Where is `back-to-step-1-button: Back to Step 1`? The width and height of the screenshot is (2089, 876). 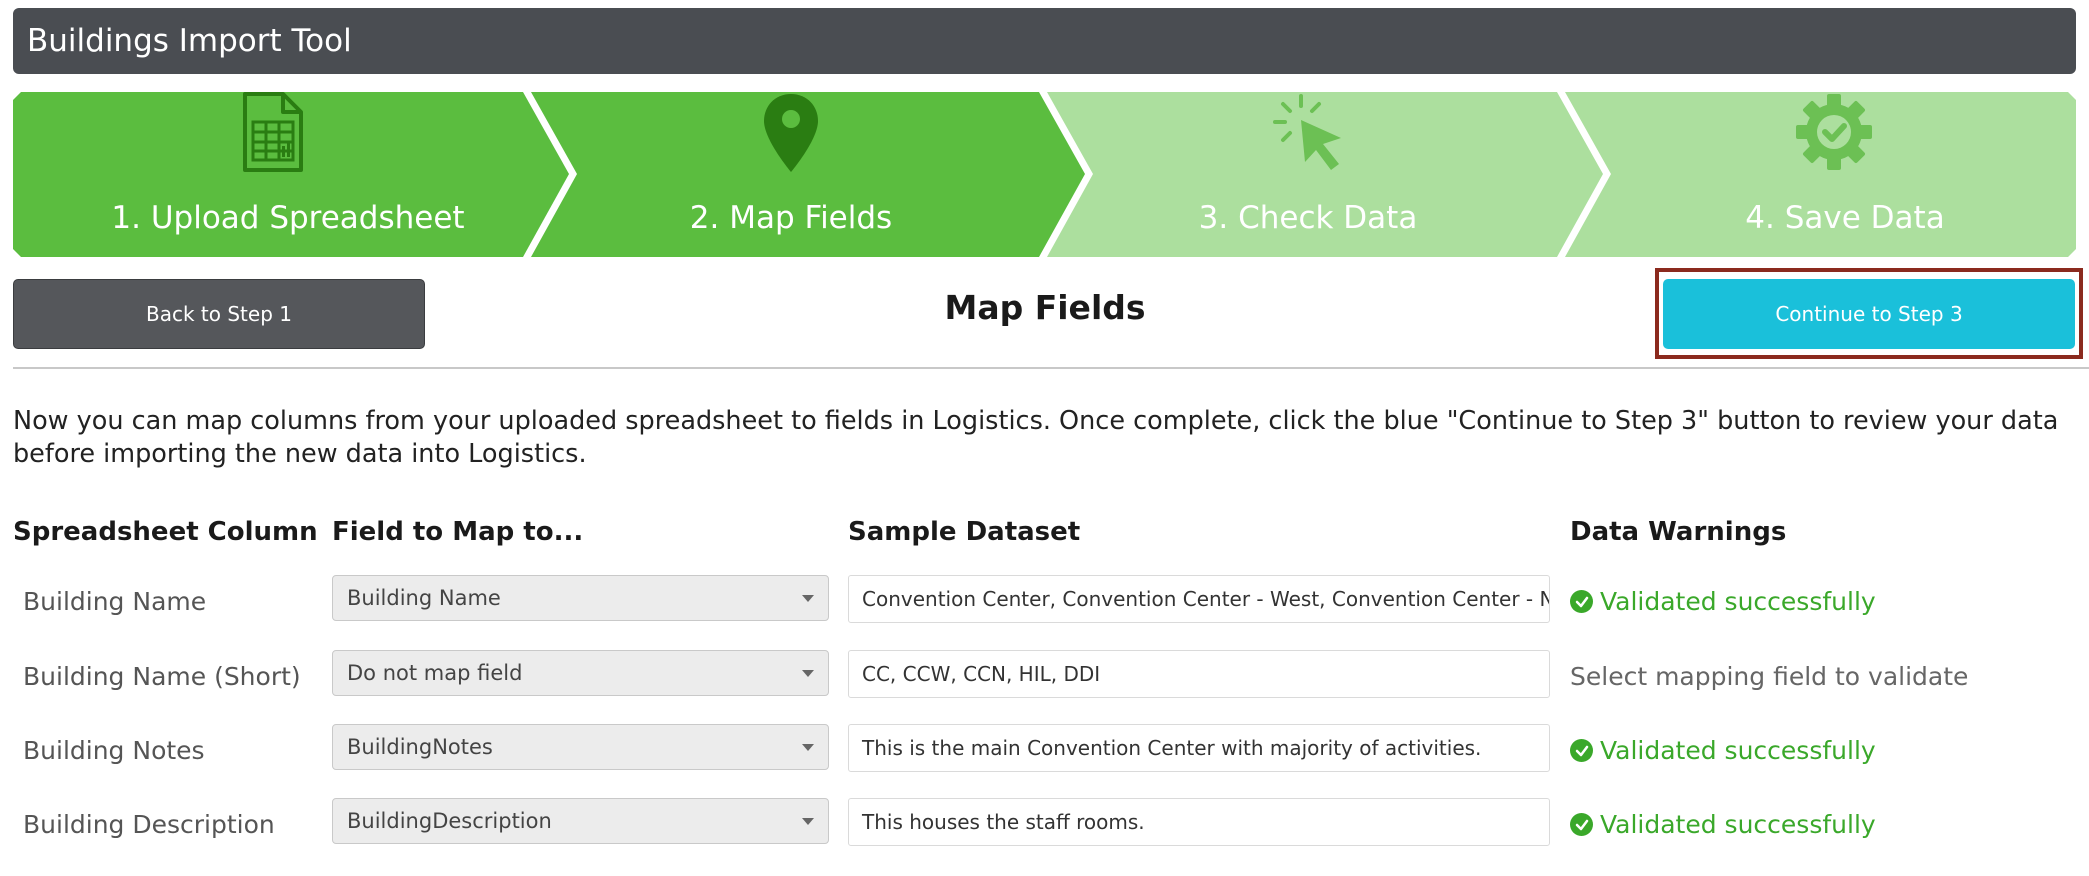
back-to-step-1-button: Back to Step 1 is located at coordinates (219, 314).